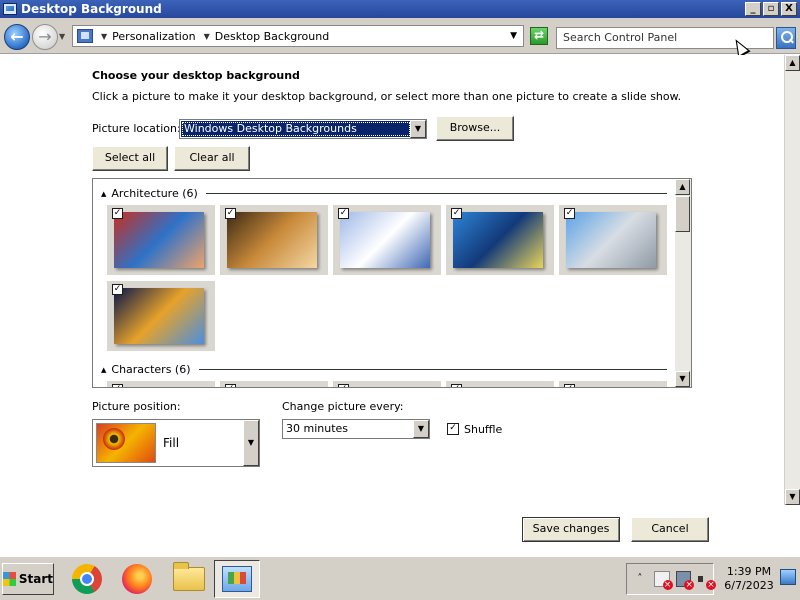 The height and width of the screenshot is (600, 800). What do you see at coordinates (706, 580) in the screenshot?
I see `volume-muted-icon` at bounding box center [706, 580].